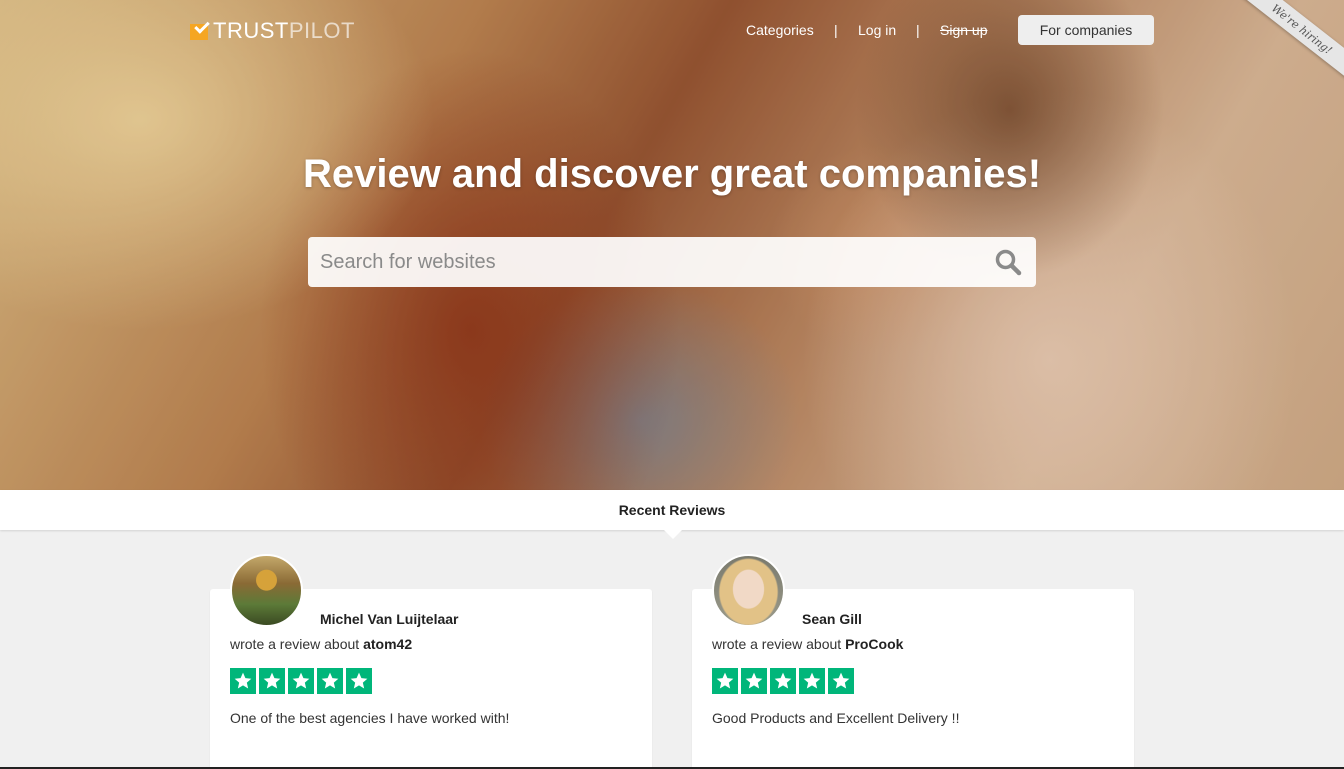 This screenshot has height=769, width=1344. What do you see at coordinates (389, 619) in the screenshot?
I see `reviewer-name: Michel Van Luijtelaar` at bounding box center [389, 619].